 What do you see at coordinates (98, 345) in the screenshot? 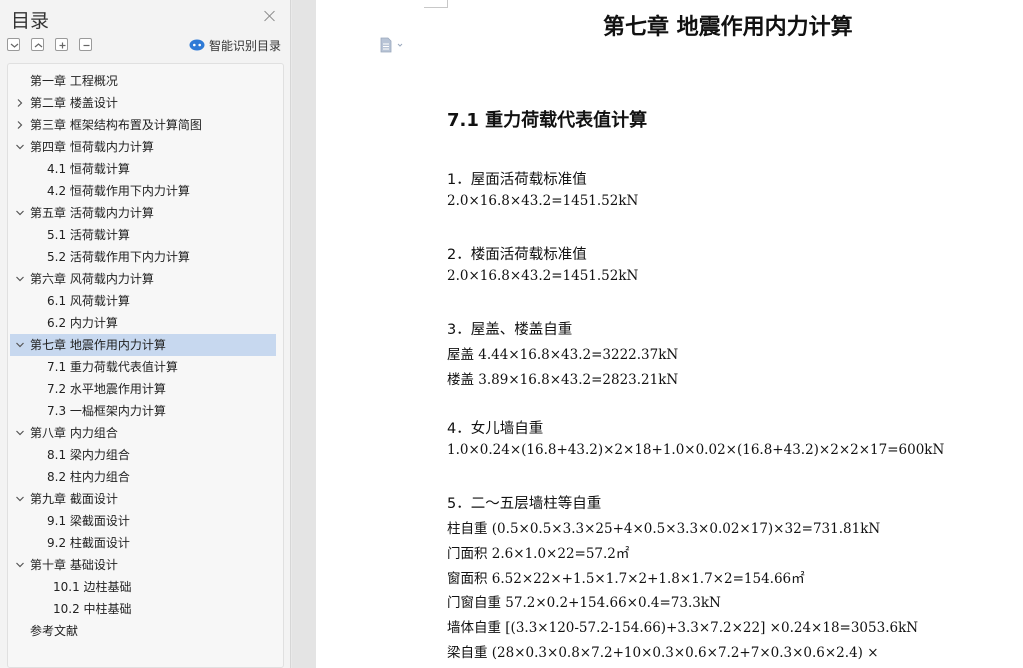
I see `toc-item-label: 第七章 地震作用内力计算` at bounding box center [98, 345].